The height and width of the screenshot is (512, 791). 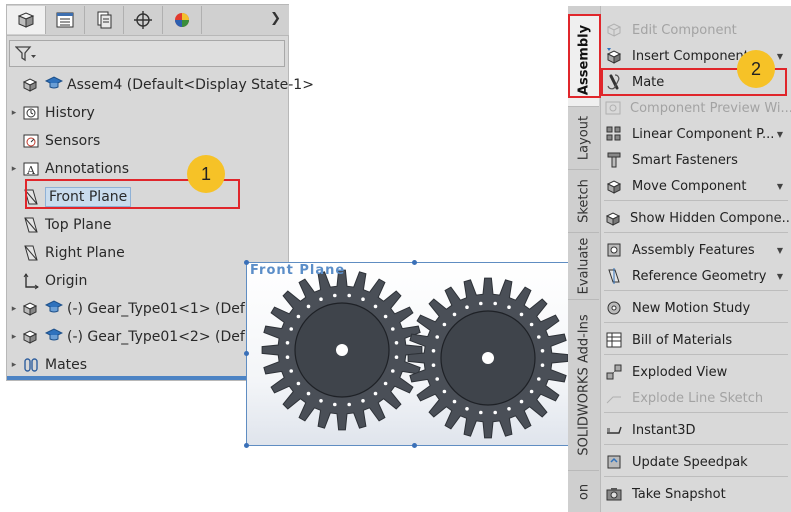 I want to click on tab-layout: Layout, so click(x=583, y=138).